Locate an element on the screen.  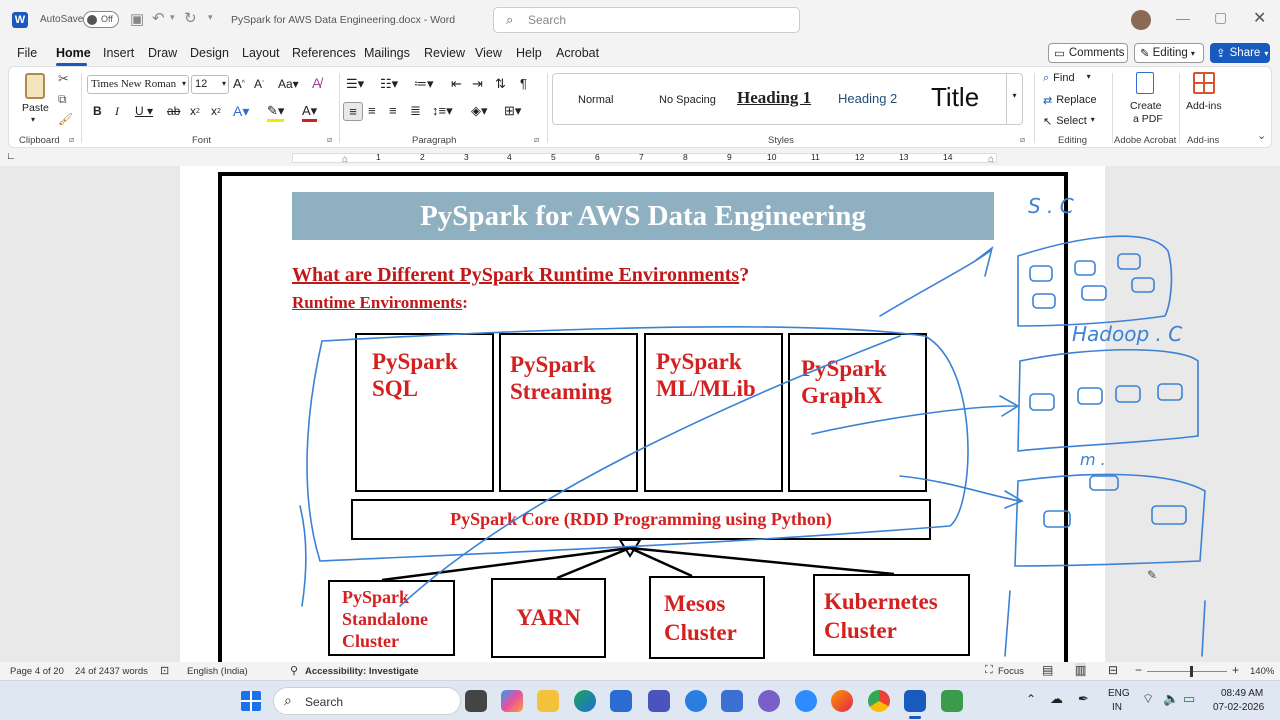
photos-icon is located at coordinates (732, 701).